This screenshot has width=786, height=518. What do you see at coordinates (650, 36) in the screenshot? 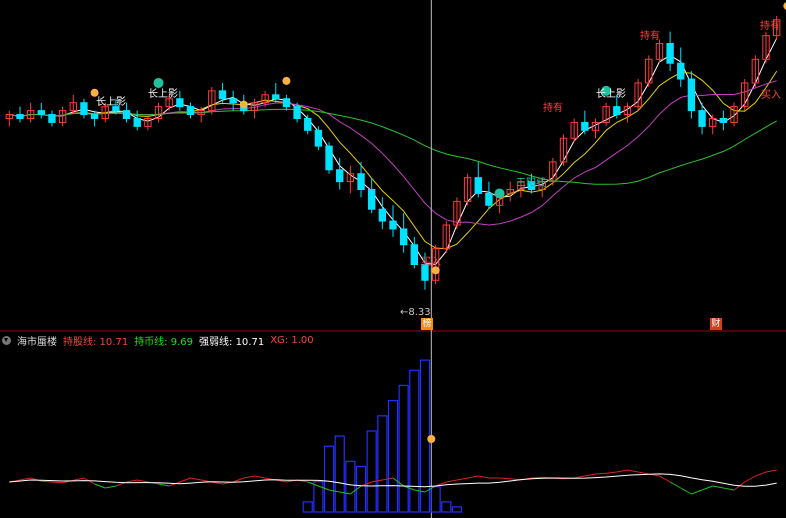
I see `annotation-hold-2: 持有` at bounding box center [650, 36].